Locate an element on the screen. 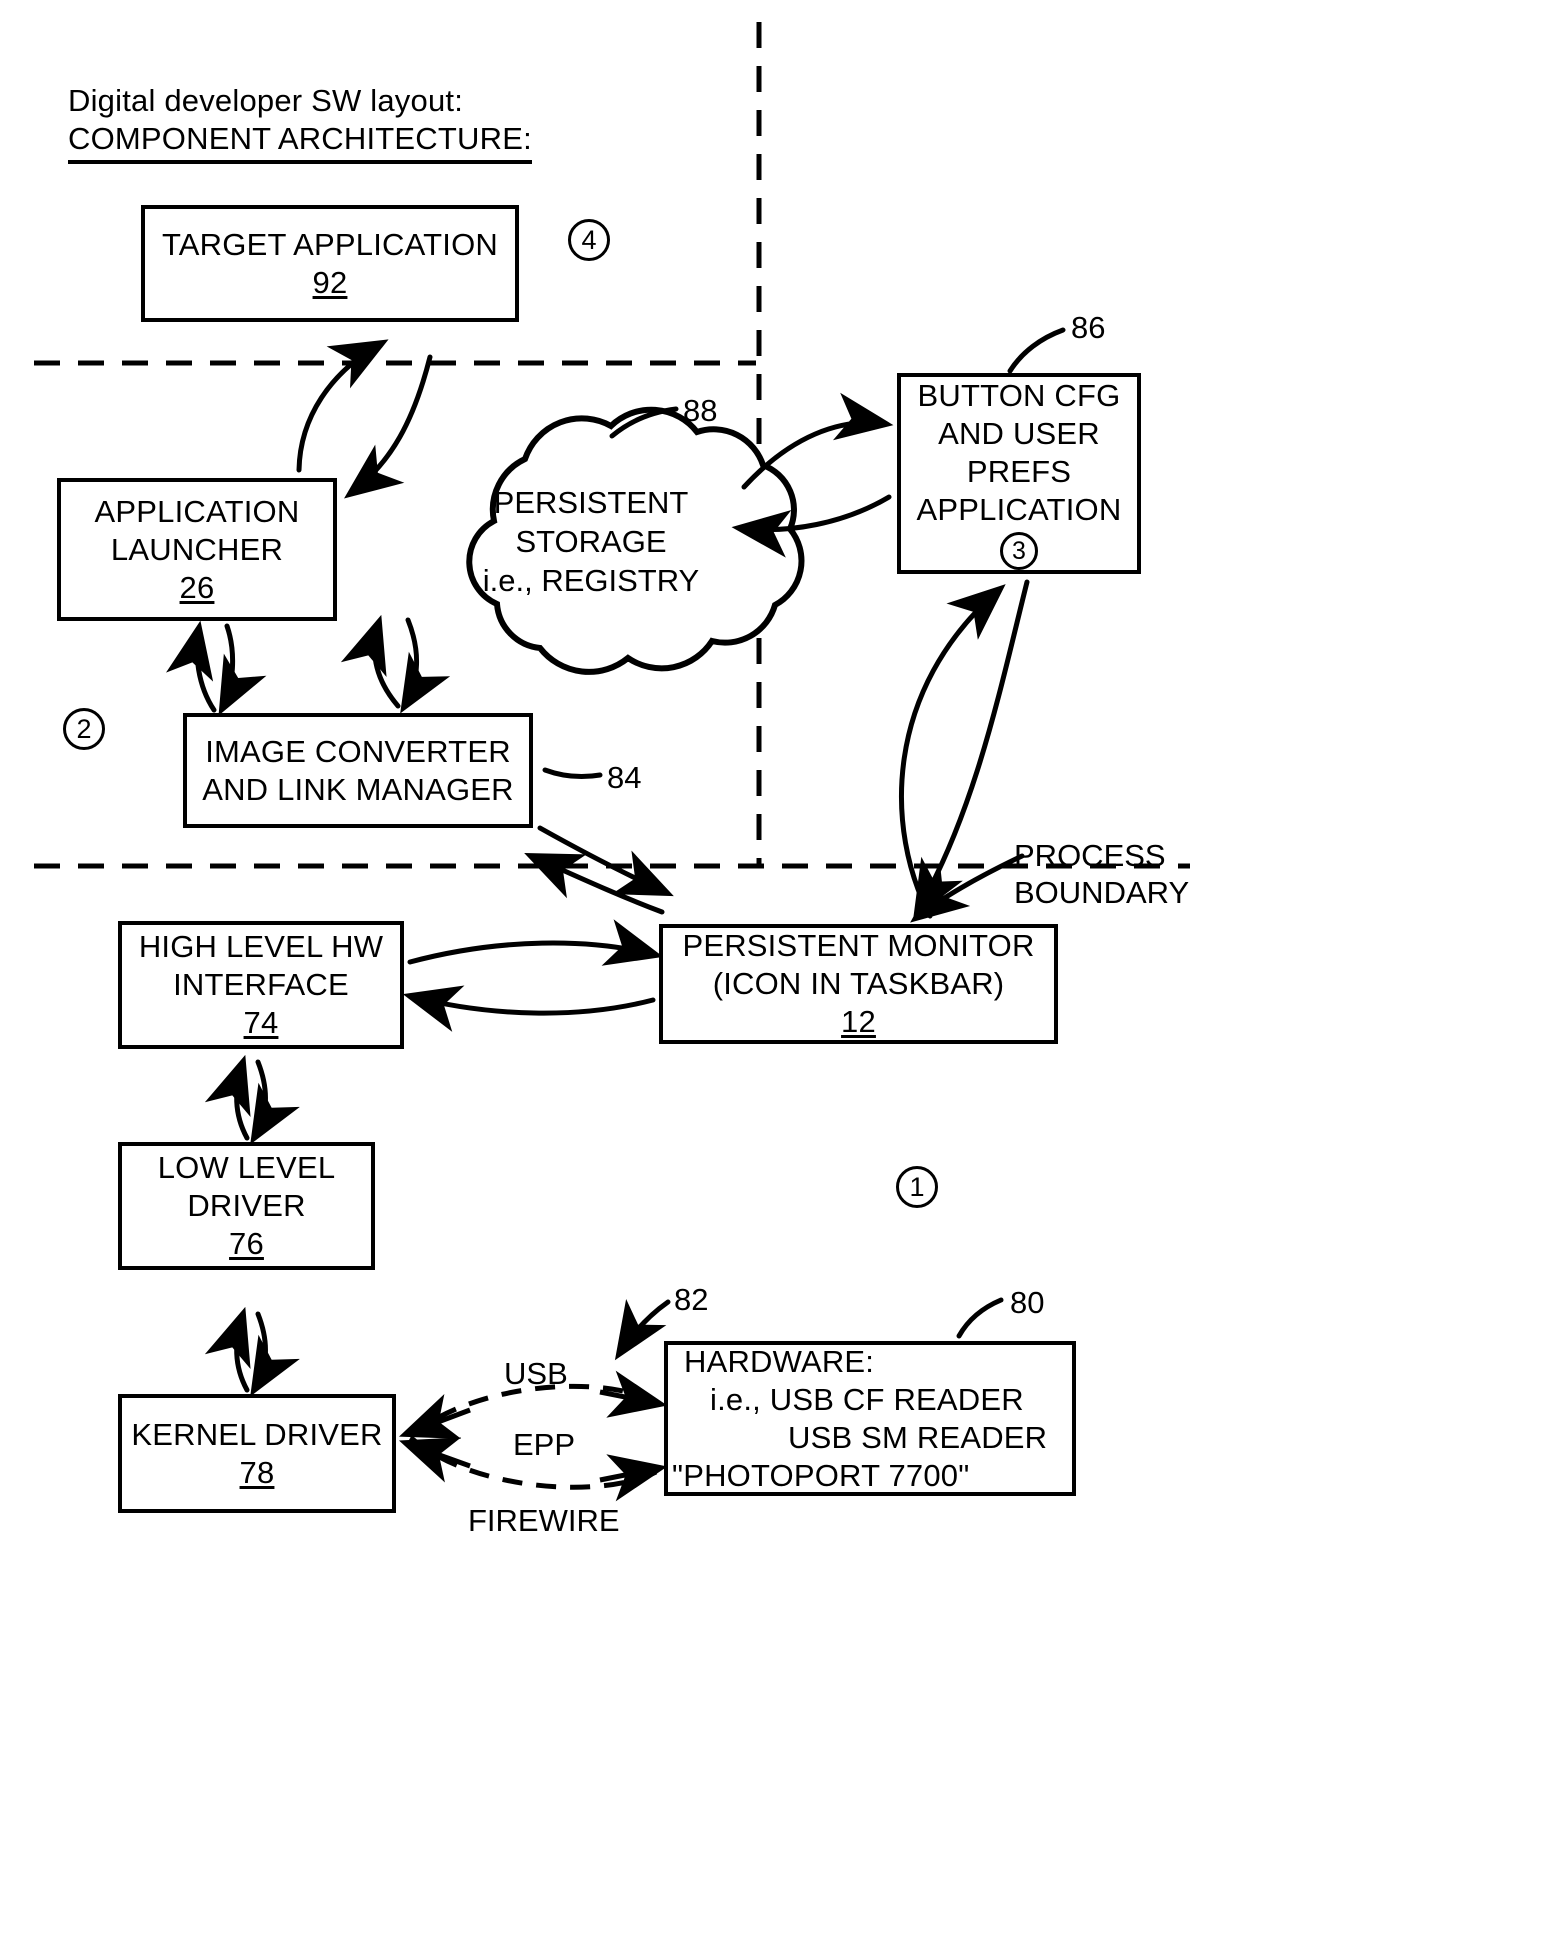 This screenshot has width=1562, height=1945. step-marker-1: 1 is located at coordinates (917, 1187).